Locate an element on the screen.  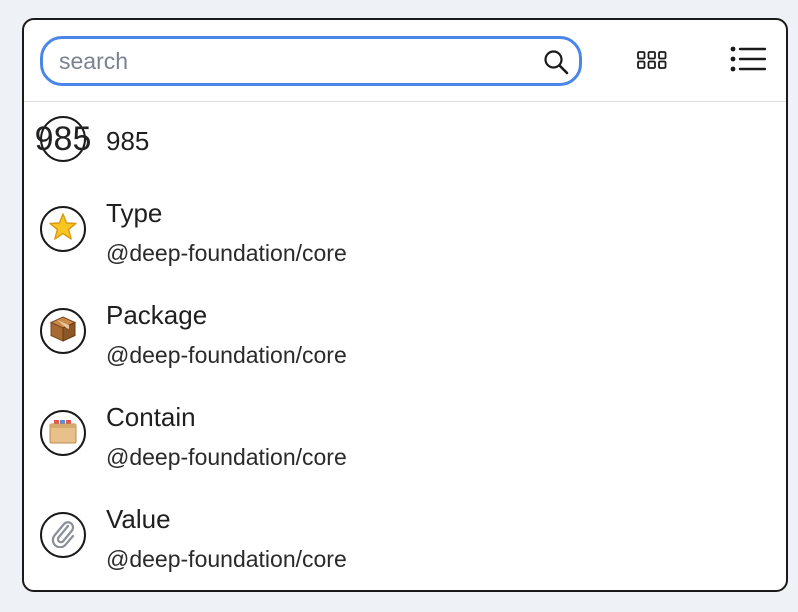
file-box-icon is located at coordinates (63, 433).